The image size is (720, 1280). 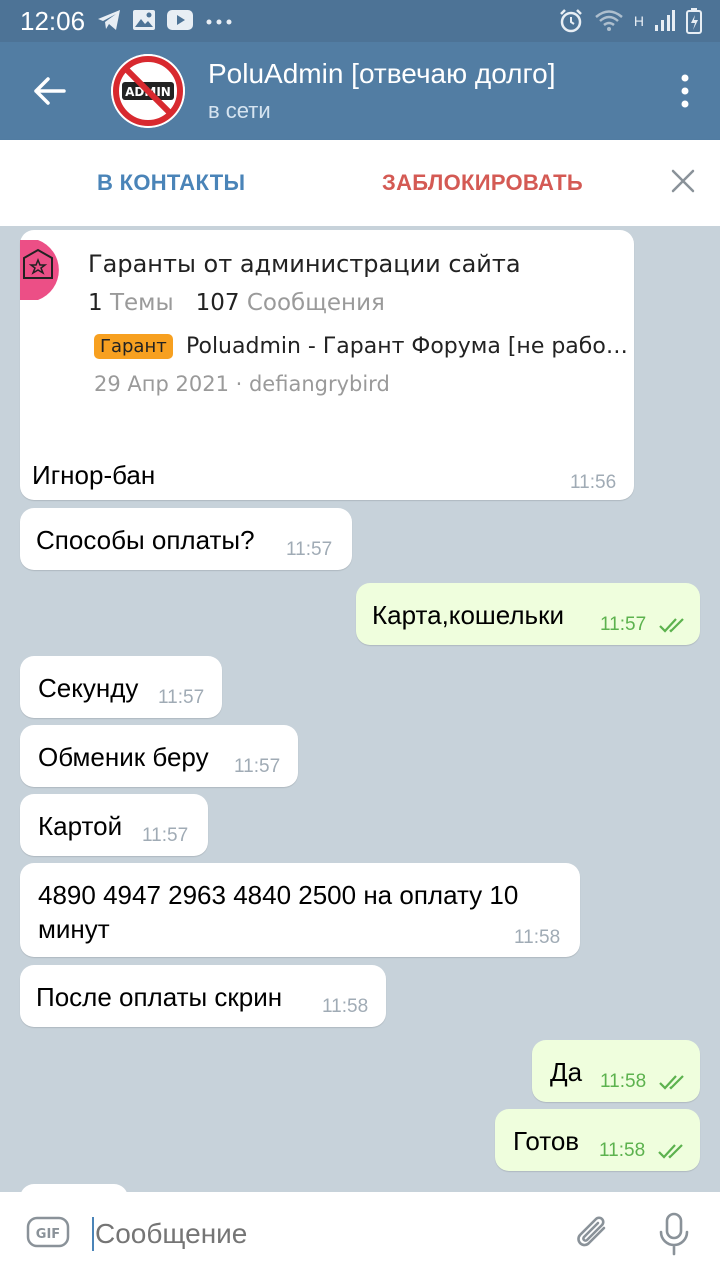 I want to click on wifi-icon, so click(x=609, y=20).